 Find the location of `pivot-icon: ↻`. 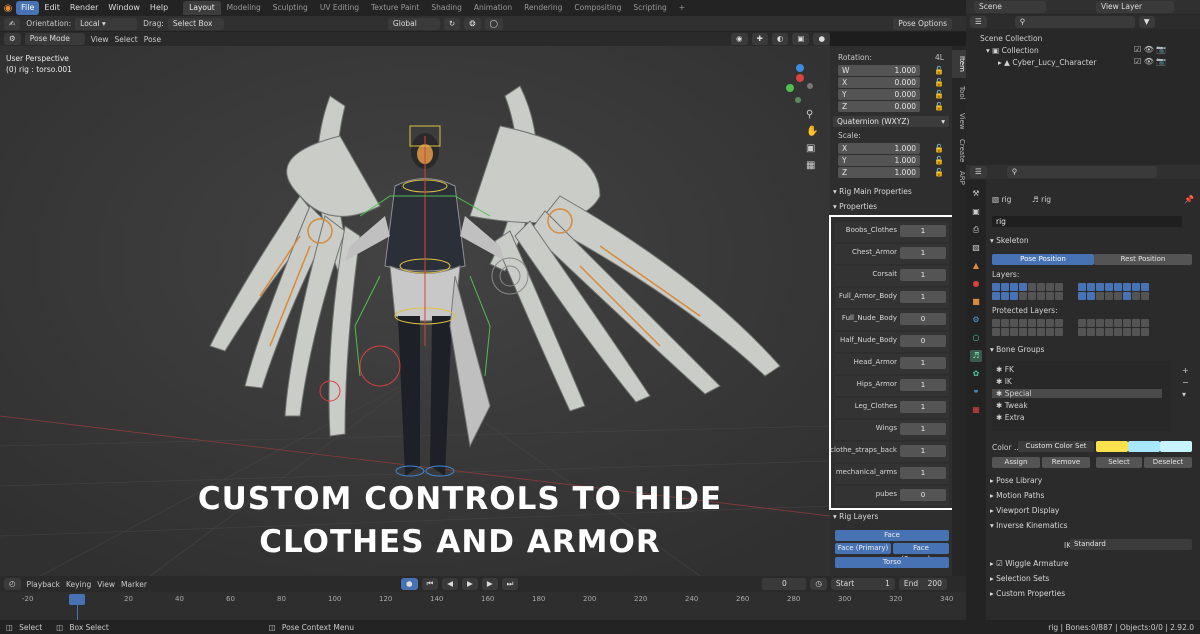

pivot-icon: ↻ is located at coordinates (452, 23).